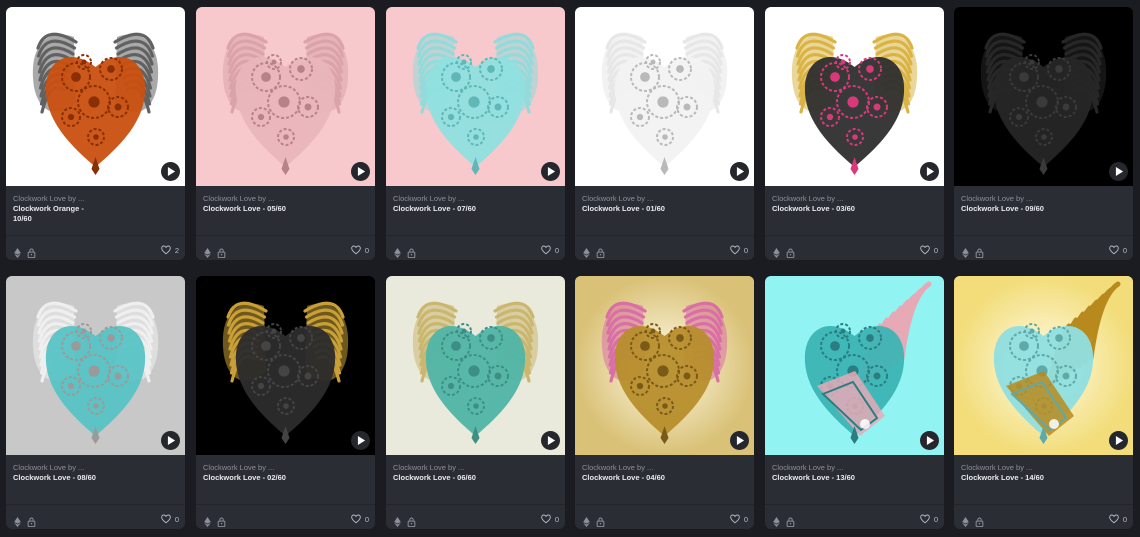  I want to click on item-title: Clockwork Love - 03/60, so click(817, 209).